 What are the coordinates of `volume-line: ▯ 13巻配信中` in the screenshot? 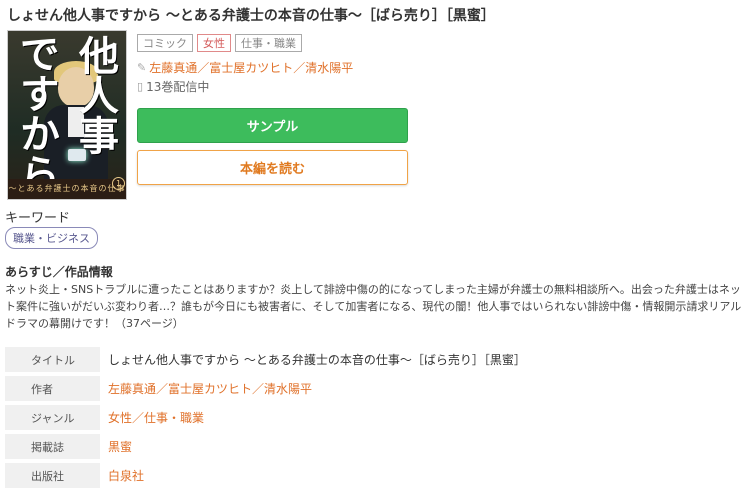 It's located at (173, 86).